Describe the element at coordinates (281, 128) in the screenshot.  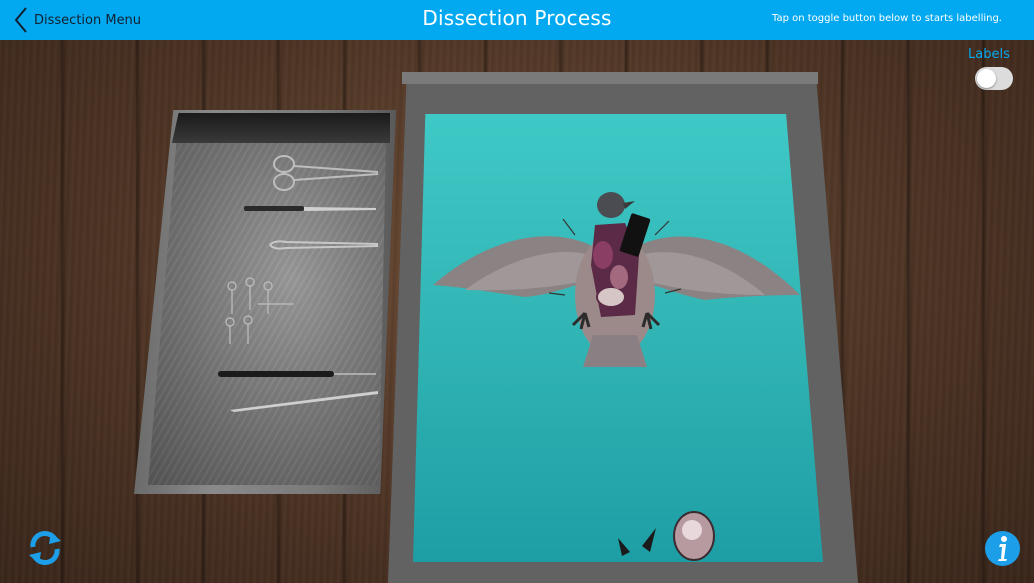
I see `tray-back-wall` at that location.